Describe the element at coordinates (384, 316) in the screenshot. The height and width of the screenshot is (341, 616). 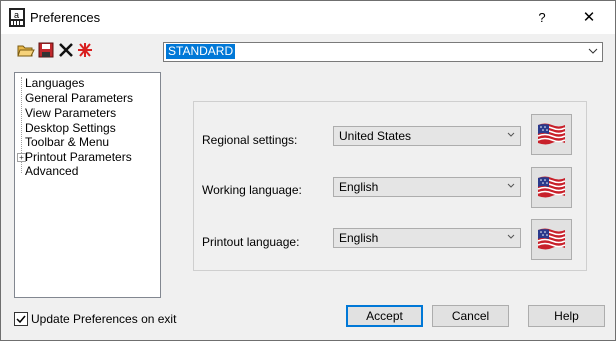
I see `accept-button: Accept` at that location.